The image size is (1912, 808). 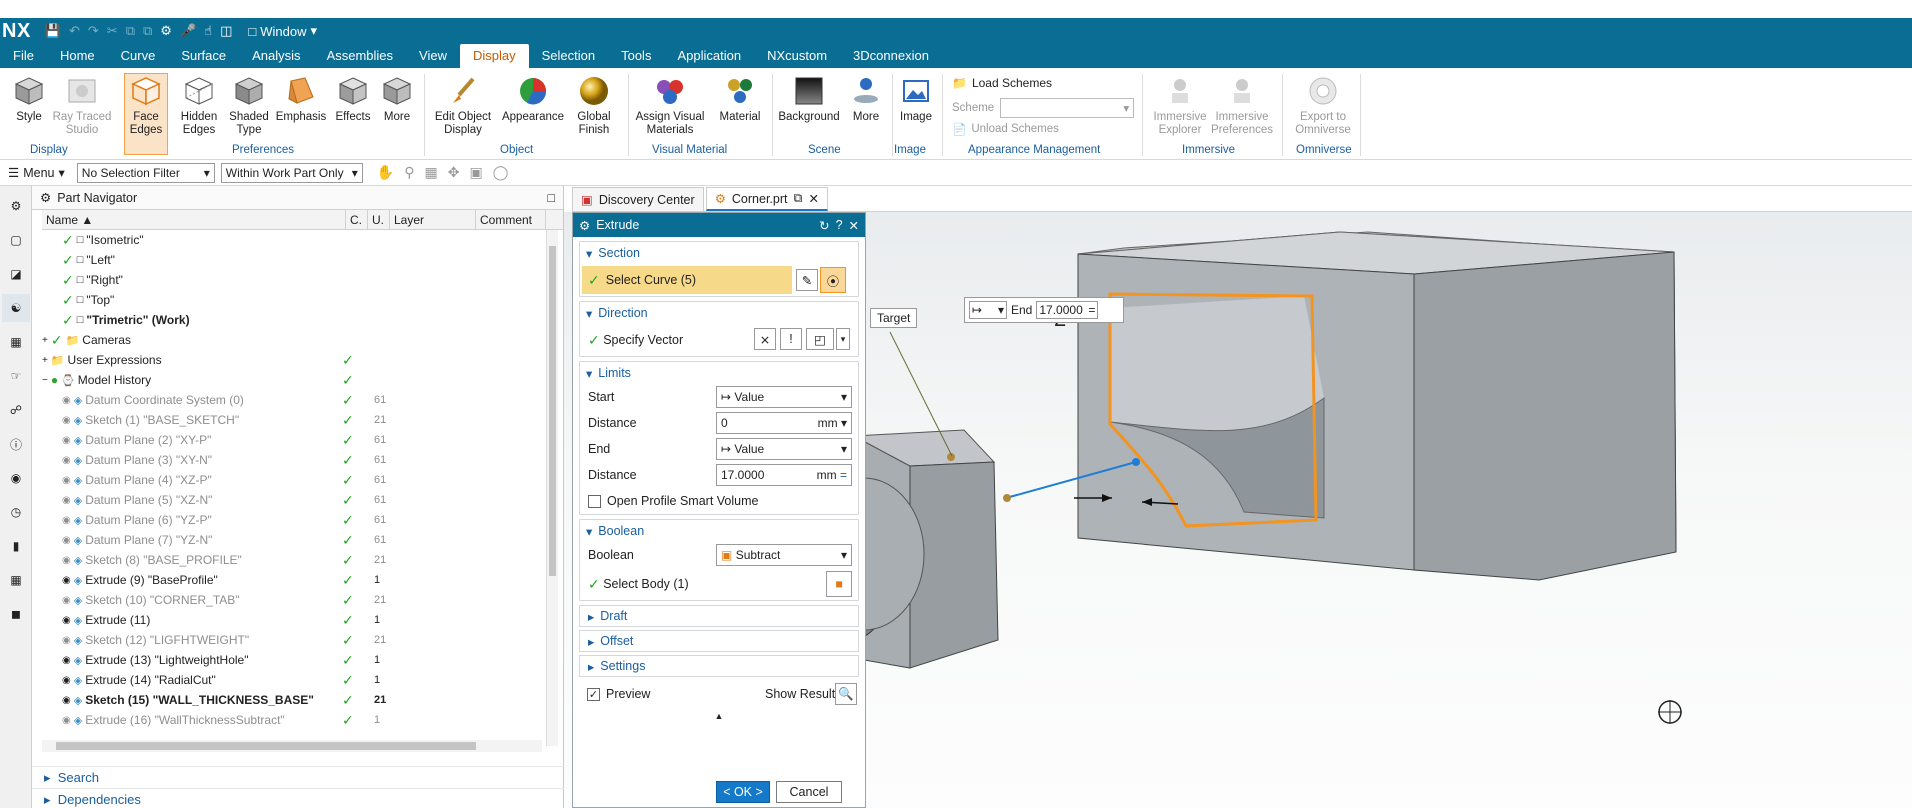 I want to click on offset-header: ▸ Offset, so click(x=719, y=641).